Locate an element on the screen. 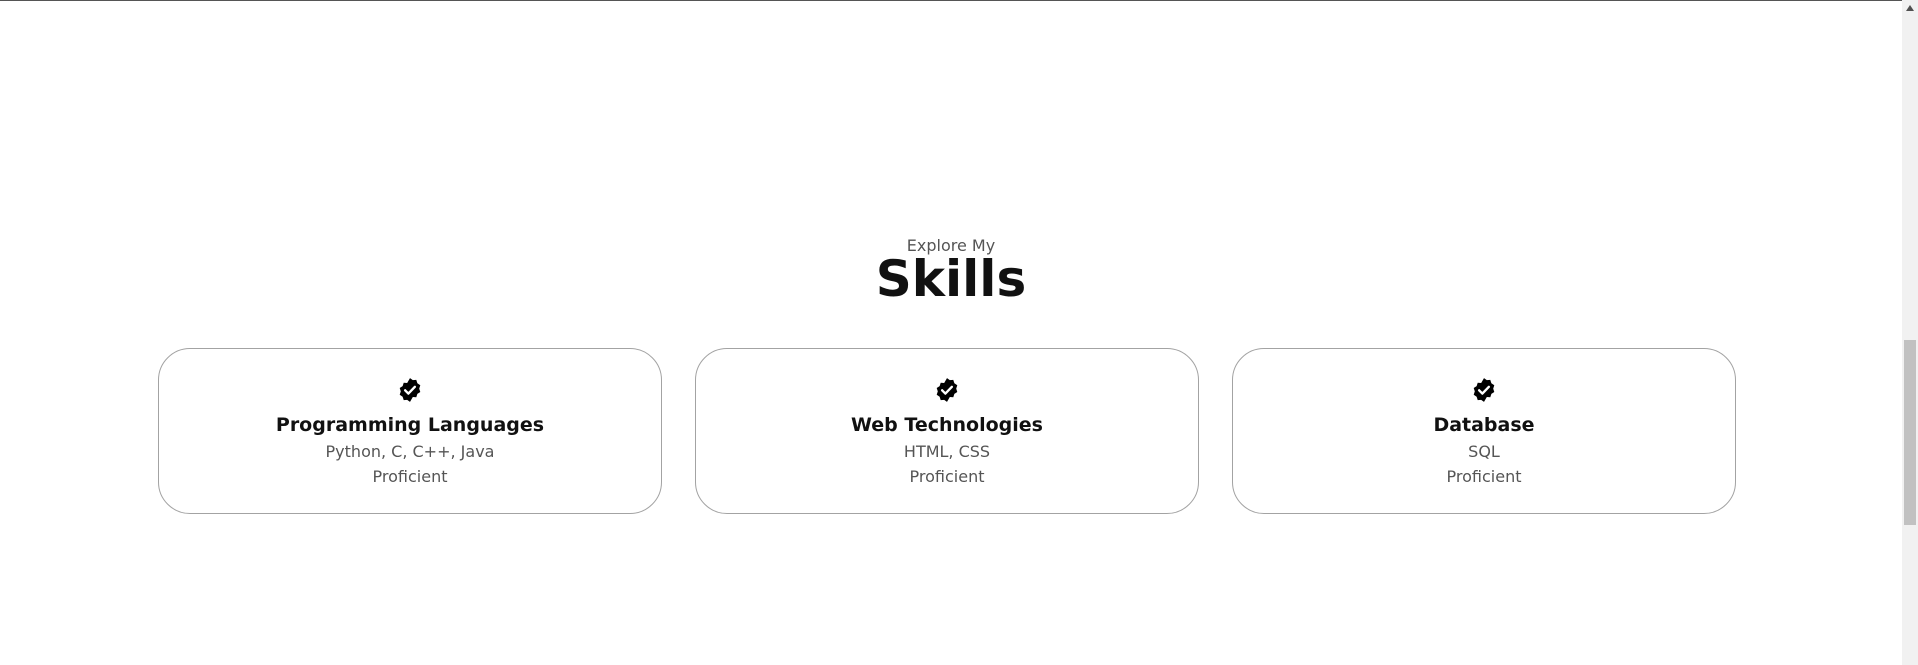 The width and height of the screenshot is (1918, 665). skill-card-web-technologies: Web Technologies HTML, CSS Proficient is located at coordinates (947, 431).